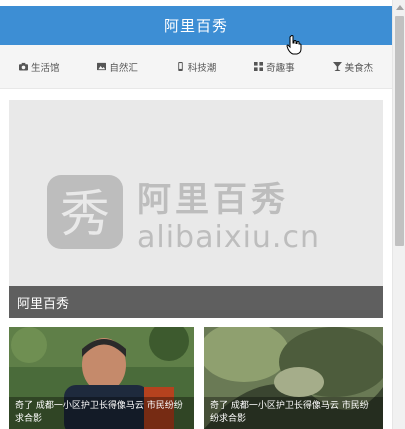  I want to click on grid-icon, so click(259, 66).